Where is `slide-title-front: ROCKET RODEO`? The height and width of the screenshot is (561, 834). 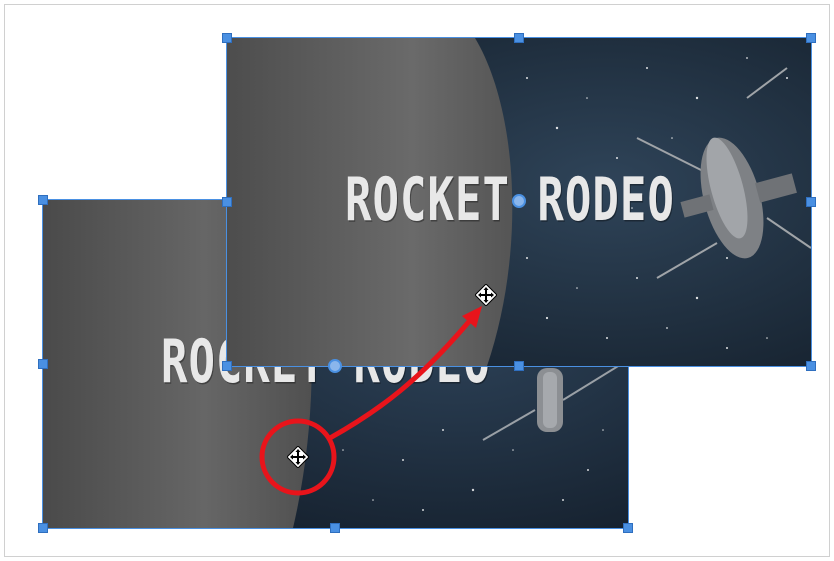
slide-title-front: ROCKET RODEO is located at coordinates (510, 200).